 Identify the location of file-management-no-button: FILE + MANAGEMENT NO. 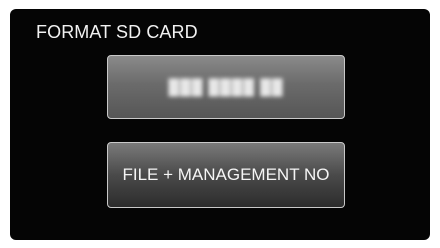
(226, 175).